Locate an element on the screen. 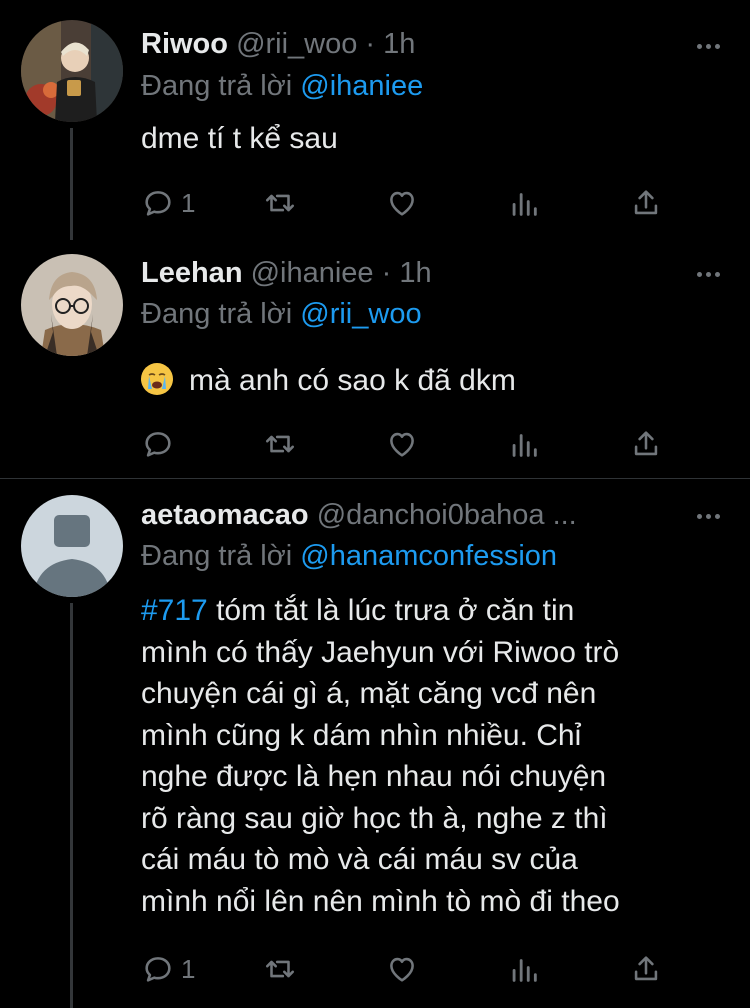 The height and width of the screenshot is (1008, 750). mention-link: @hanamconfession is located at coordinates (428, 556).